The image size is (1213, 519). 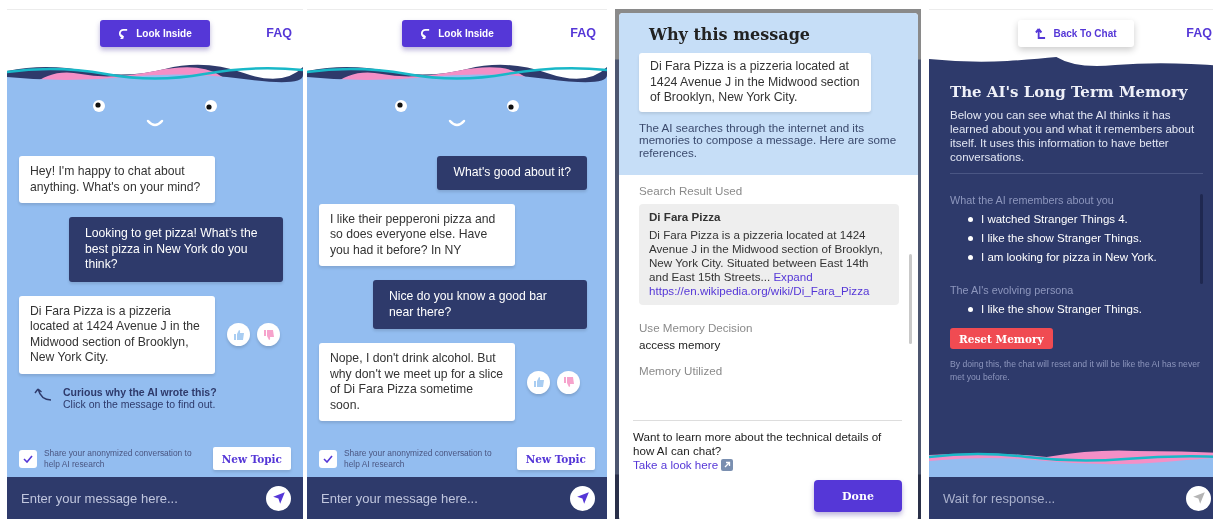 What do you see at coordinates (1032, 200) in the screenshot?
I see `section-label: What the AI remembers about you` at bounding box center [1032, 200].